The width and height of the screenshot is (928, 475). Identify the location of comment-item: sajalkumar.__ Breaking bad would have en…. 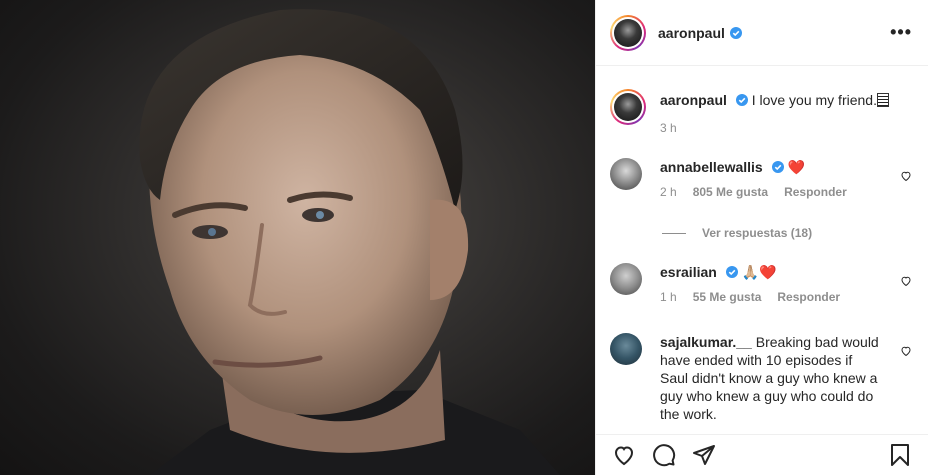
(761, 378).